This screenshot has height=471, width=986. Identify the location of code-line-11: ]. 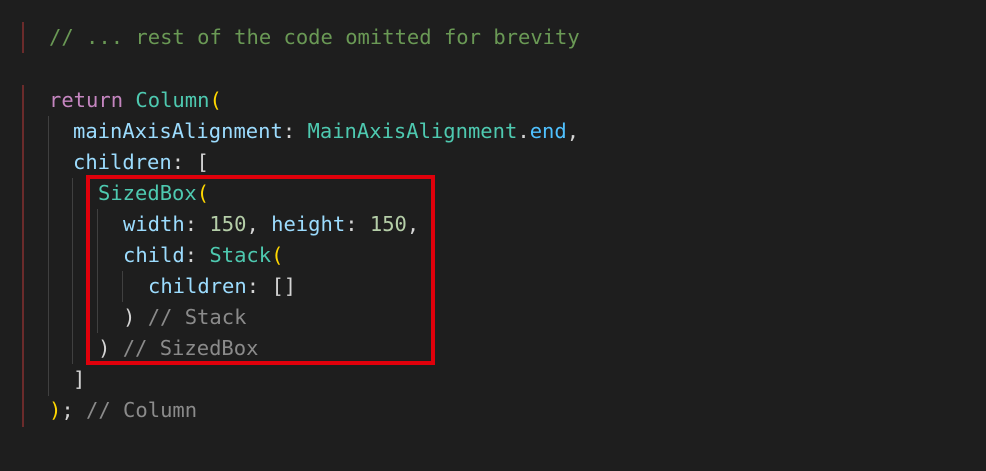
(79, 379).